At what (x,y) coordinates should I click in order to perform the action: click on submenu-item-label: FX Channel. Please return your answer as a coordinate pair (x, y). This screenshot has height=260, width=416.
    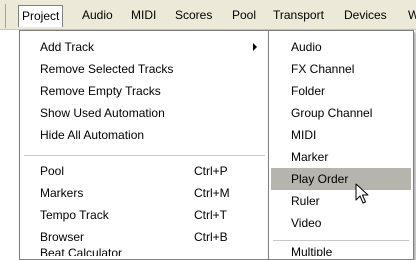
    Looking at the image, I should click on (323, 69).